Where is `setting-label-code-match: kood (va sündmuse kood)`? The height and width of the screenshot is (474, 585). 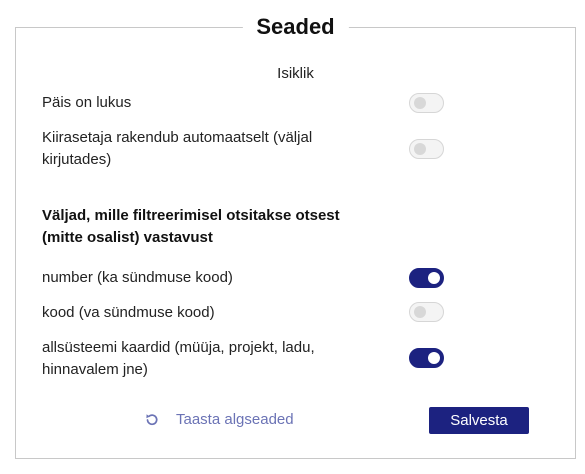
setting-label-code-match: kood (va sündmuse kood) is located at coordinates (128, 312).